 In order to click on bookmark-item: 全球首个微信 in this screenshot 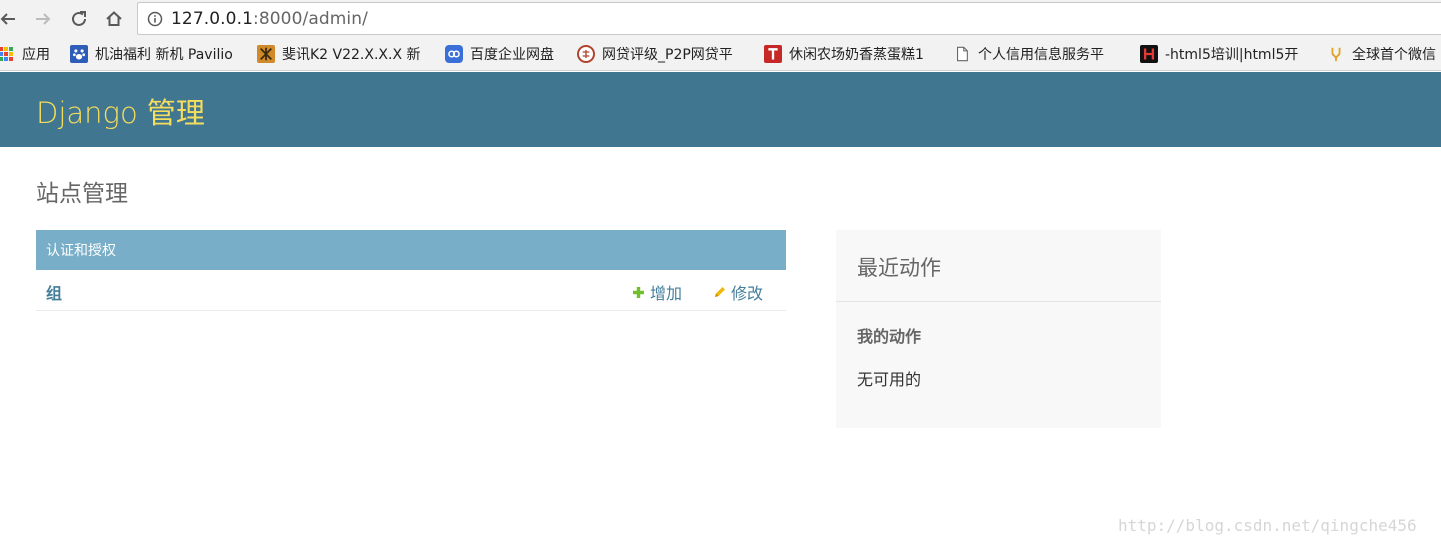, I will do `click(1381, 54)`.